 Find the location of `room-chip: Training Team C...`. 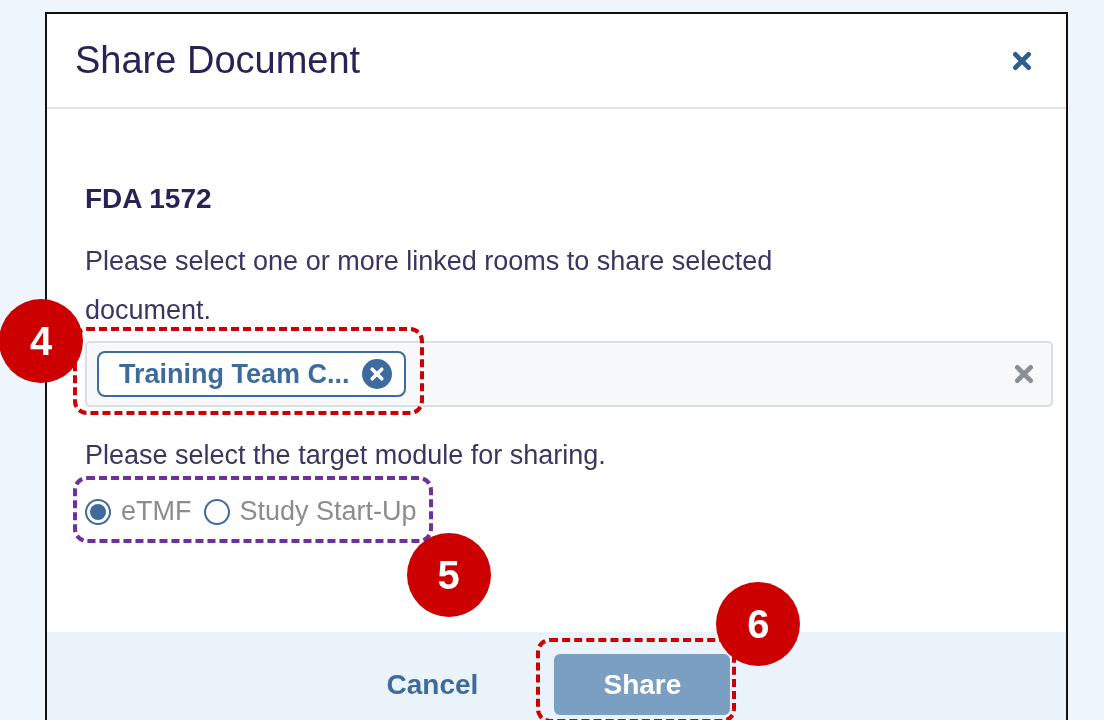

room-chip: Training Team C... is located at coordinates (251, 374).